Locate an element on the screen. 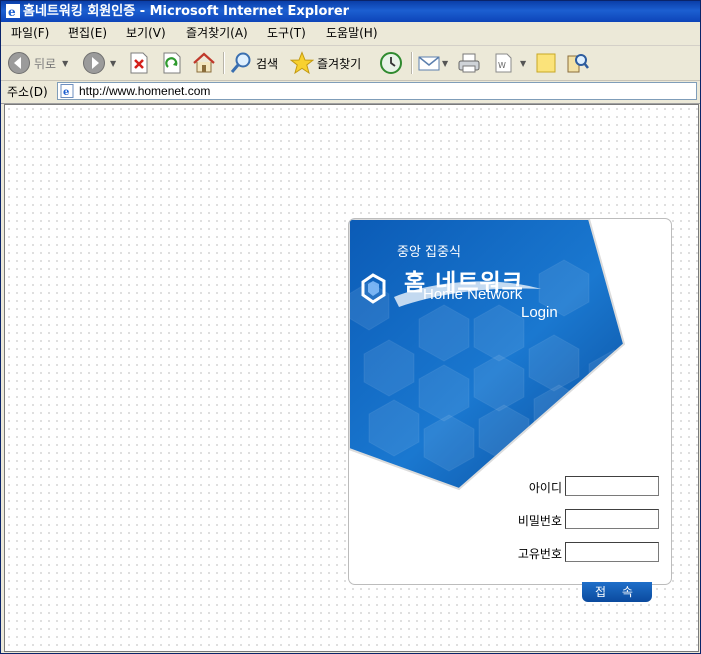  menu-help: 도움말(H) is located at coordinates (352, 33).